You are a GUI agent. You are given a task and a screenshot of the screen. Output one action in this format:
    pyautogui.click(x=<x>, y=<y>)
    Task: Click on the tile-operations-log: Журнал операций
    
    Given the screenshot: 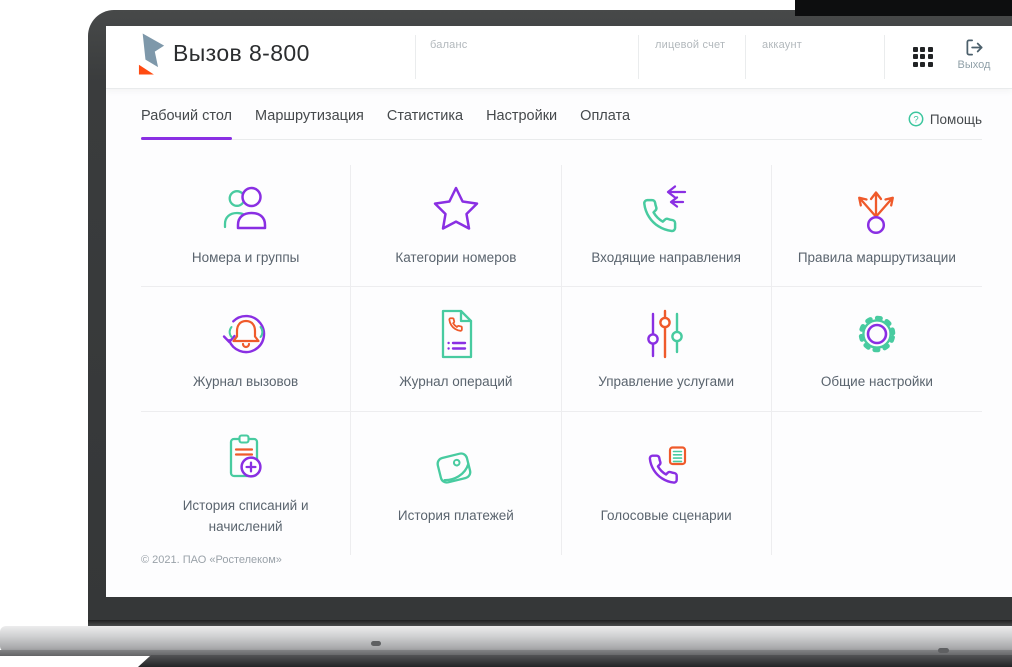 What is the action you would take?
    pyautogui.click(x=456, y=349)
    